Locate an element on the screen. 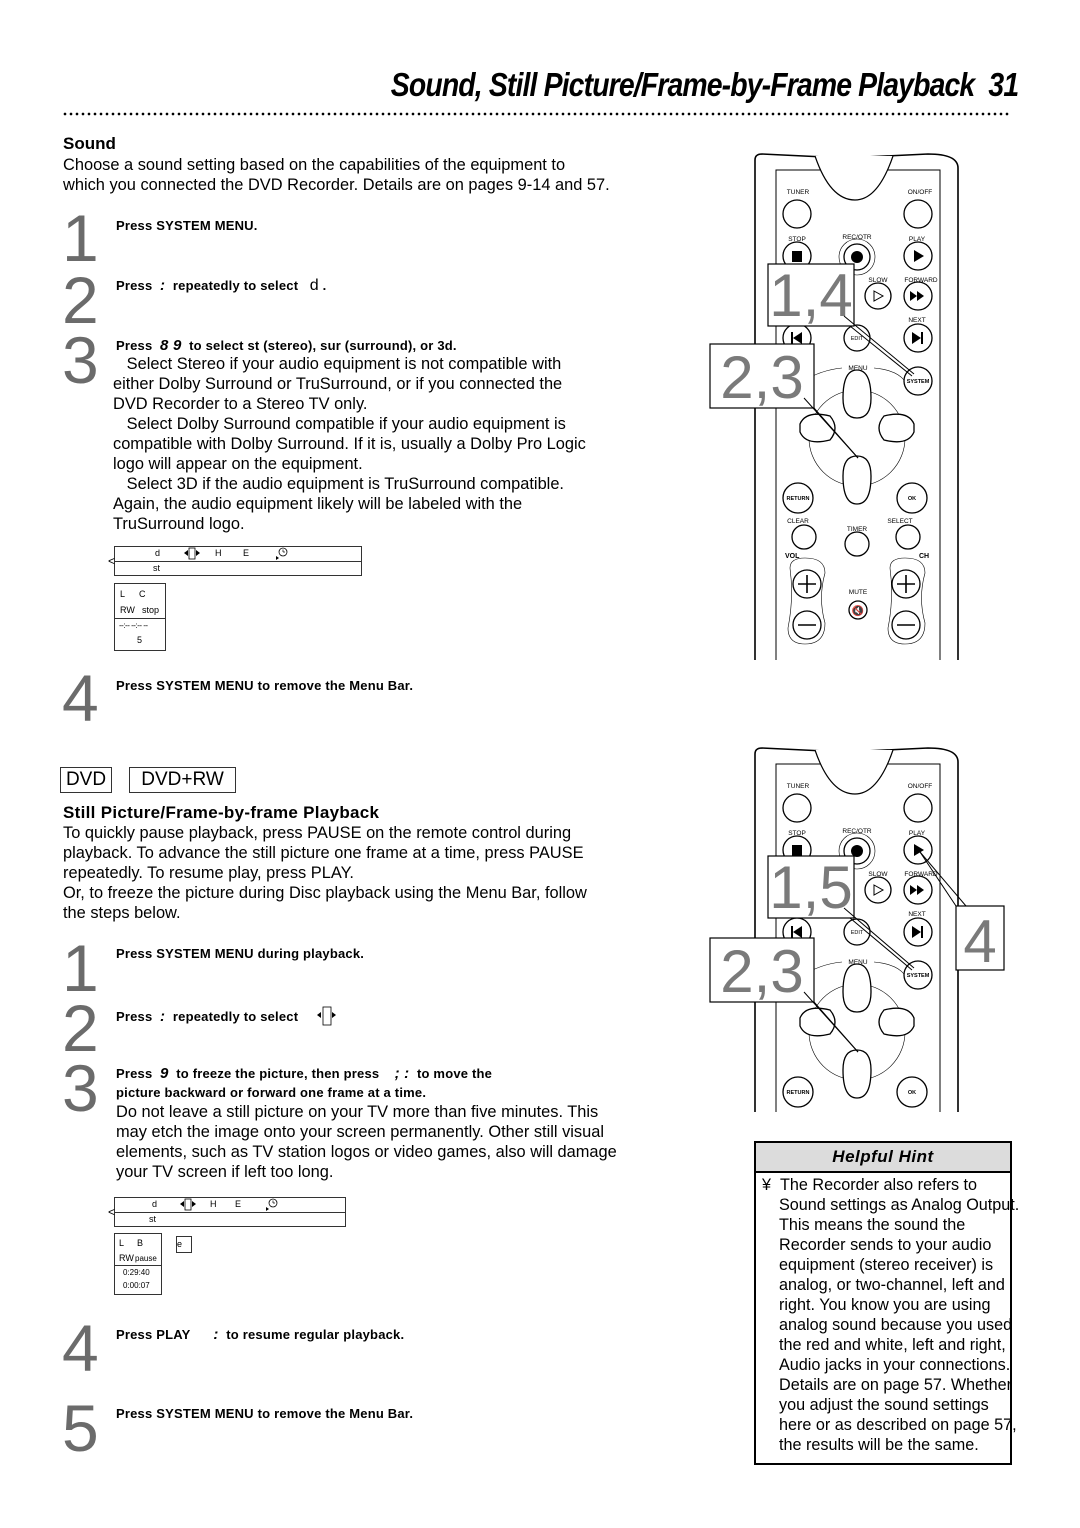 The image size is (1080, 1528). frame-icon is located at coordinates (192, 554).